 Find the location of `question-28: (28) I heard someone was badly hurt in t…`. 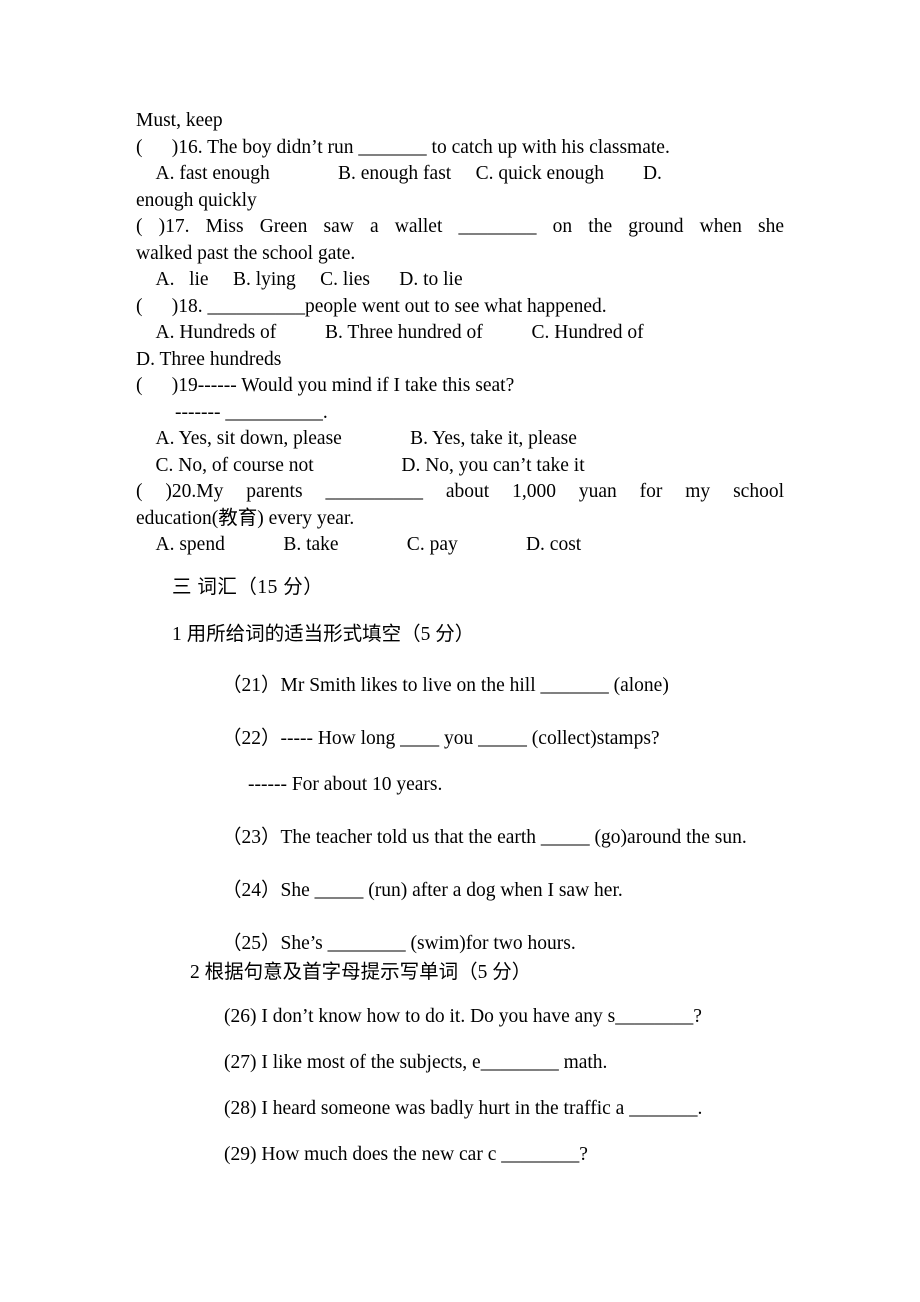

question-28: (28) I heard someone was badly hurt in t… is located at coordinates (463, 1108).